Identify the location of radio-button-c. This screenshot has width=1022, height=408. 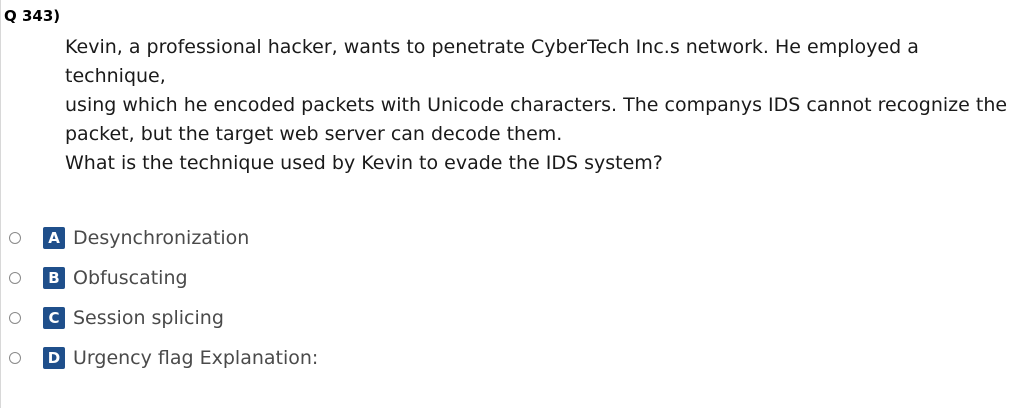
(15, 318).